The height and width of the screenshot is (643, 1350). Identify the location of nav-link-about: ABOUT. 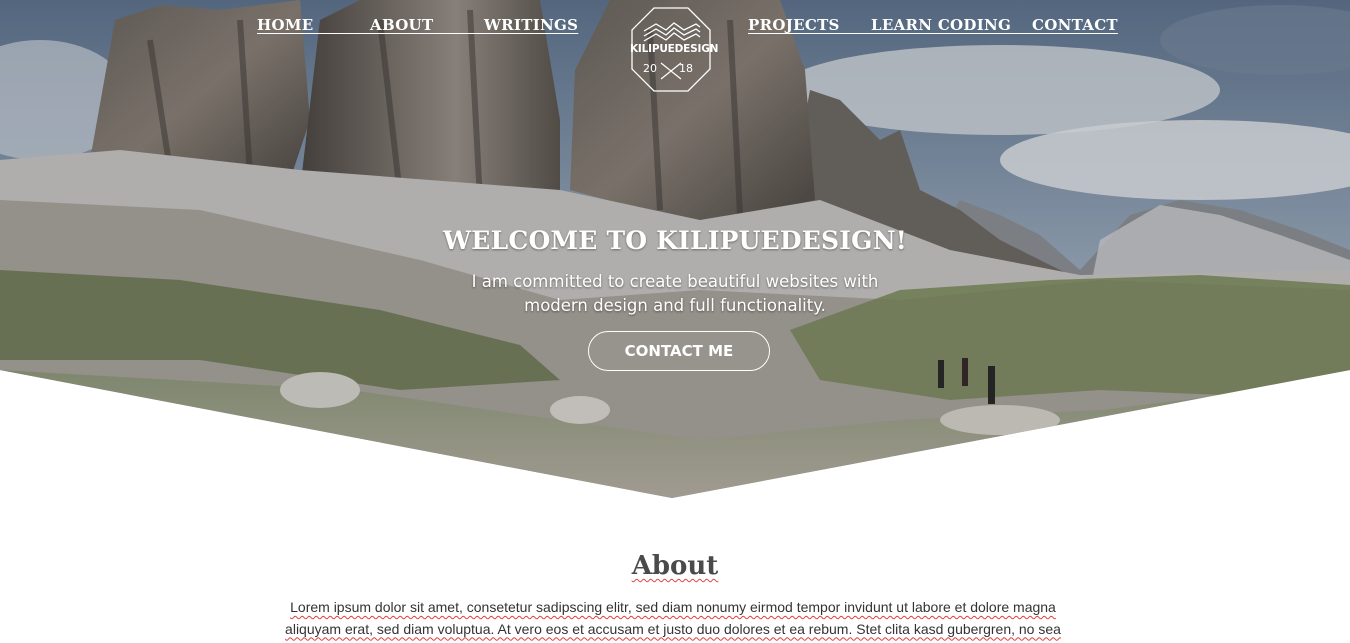
(401, 25).